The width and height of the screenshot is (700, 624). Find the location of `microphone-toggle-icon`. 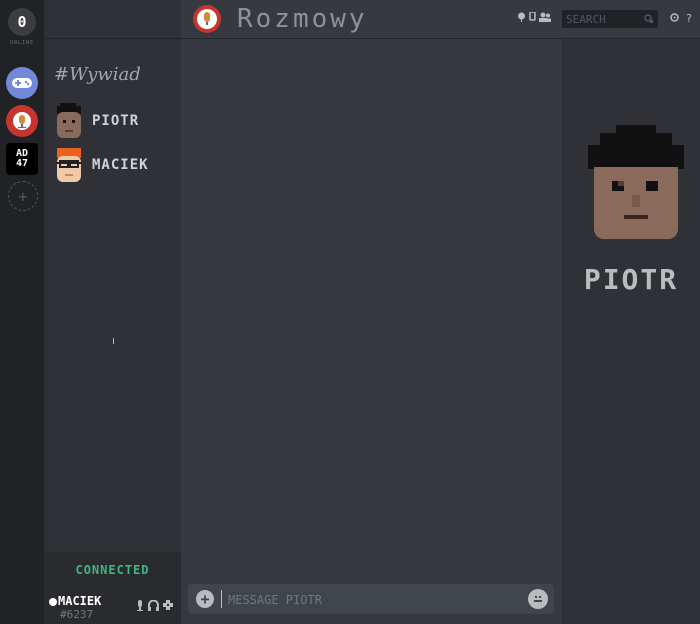

microphone-toggle-icon is located at coordinates (140, 607).